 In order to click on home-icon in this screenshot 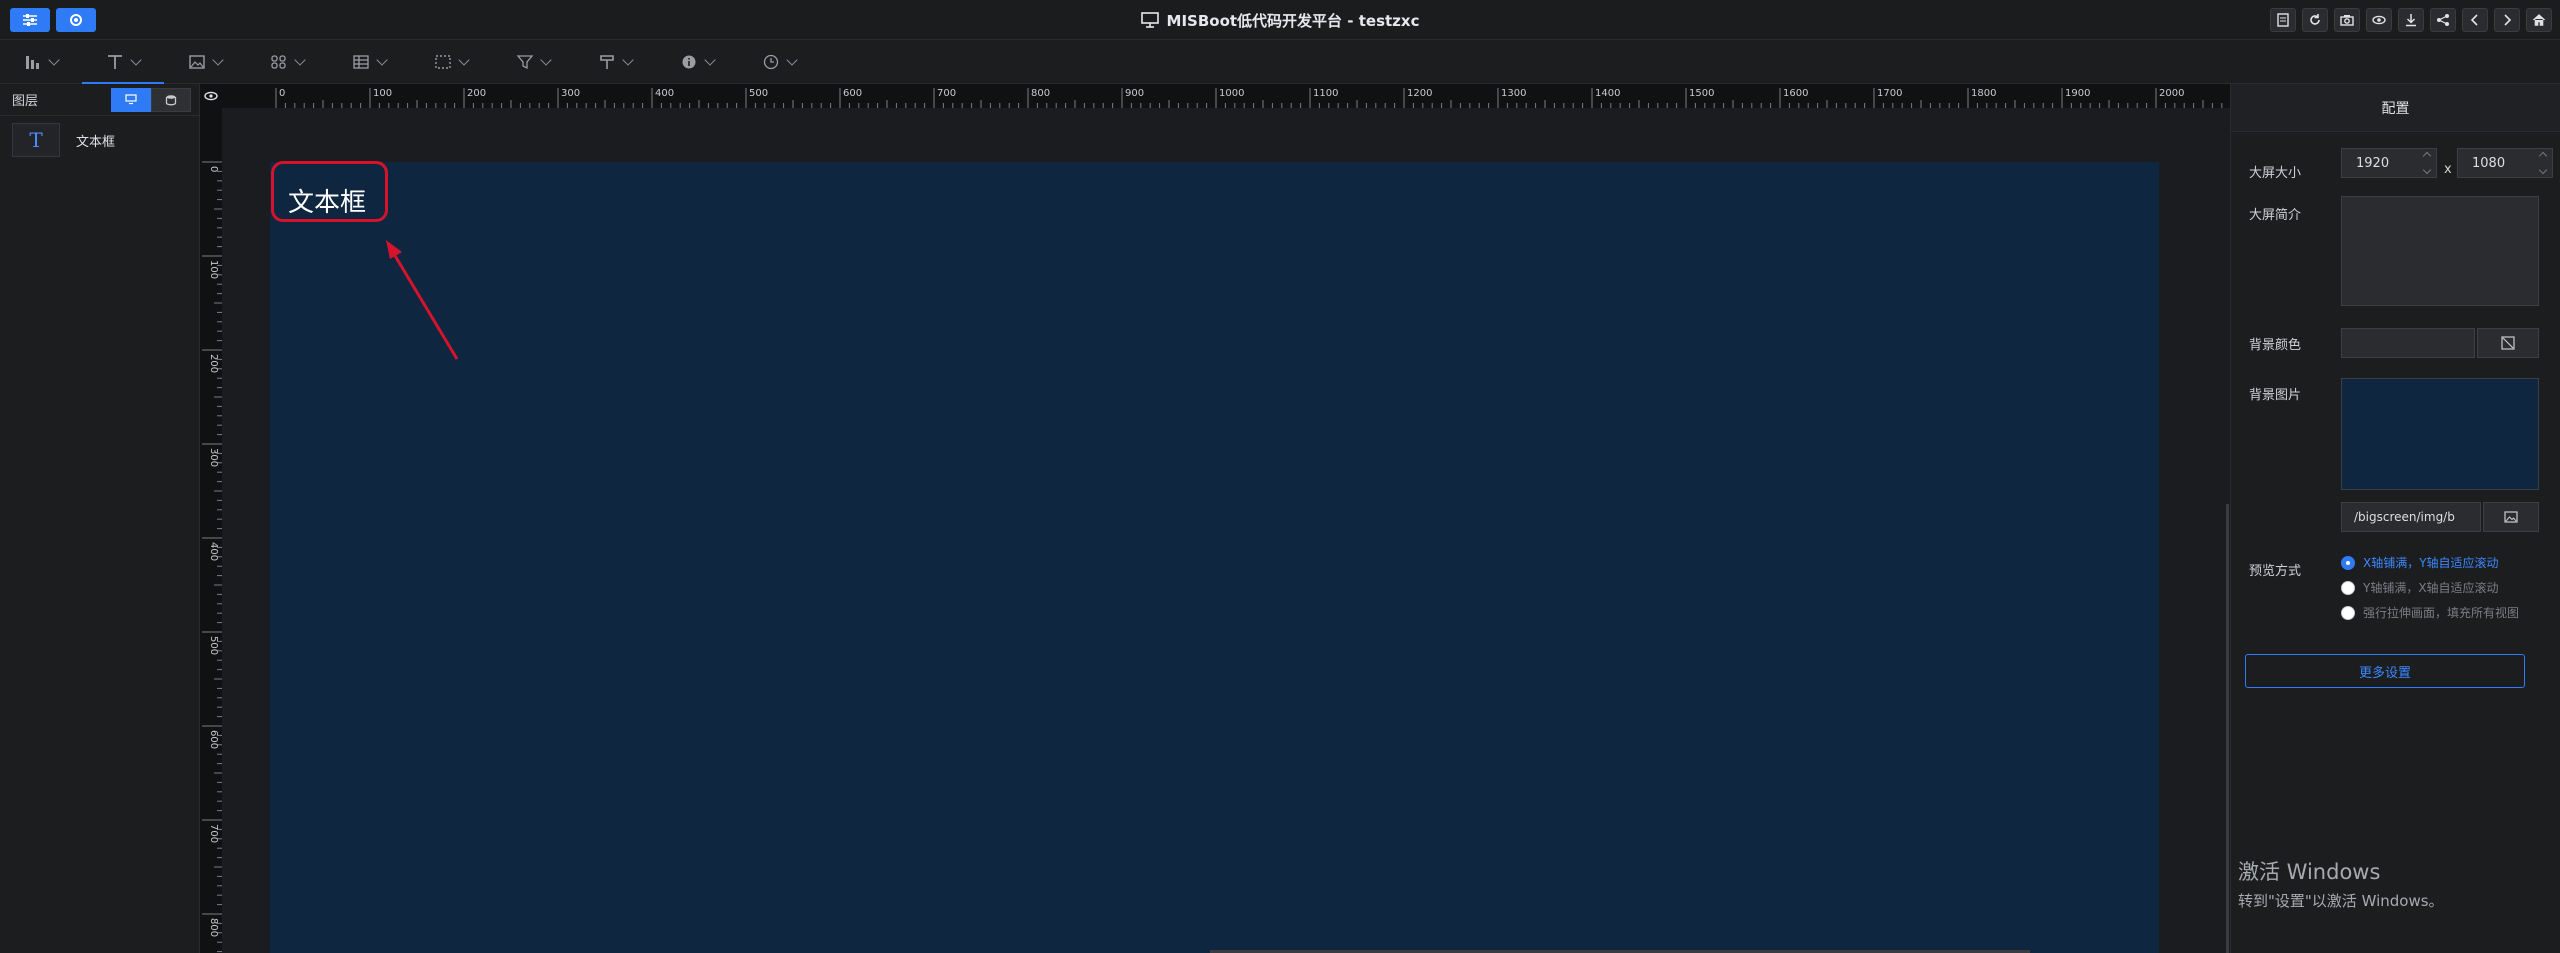, I will do `click(2539, 20)`.